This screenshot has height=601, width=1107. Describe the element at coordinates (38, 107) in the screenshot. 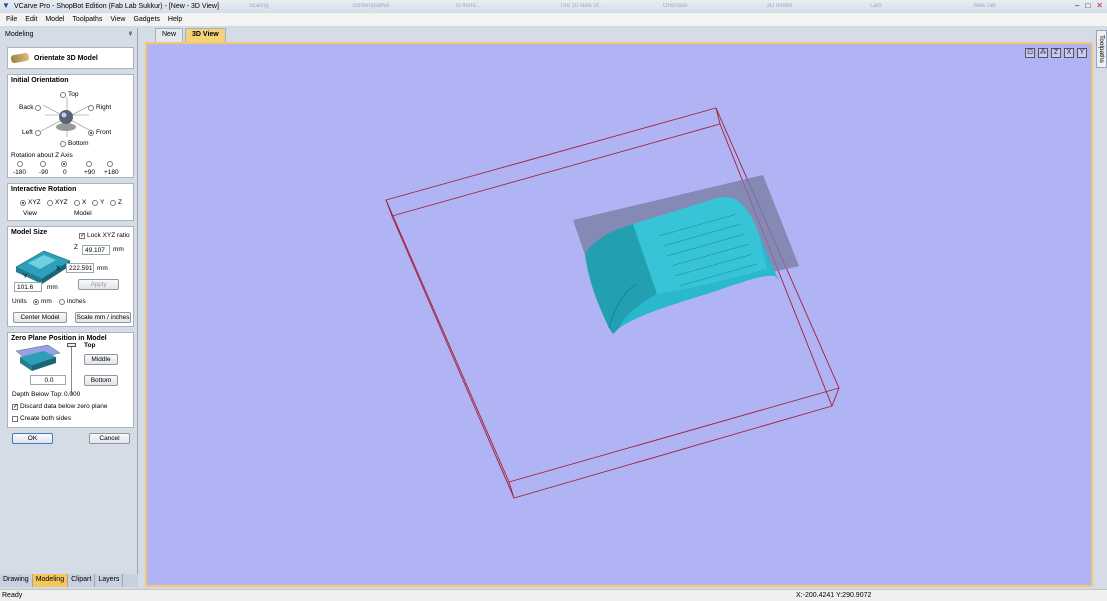

I see `radio-back` at that location.